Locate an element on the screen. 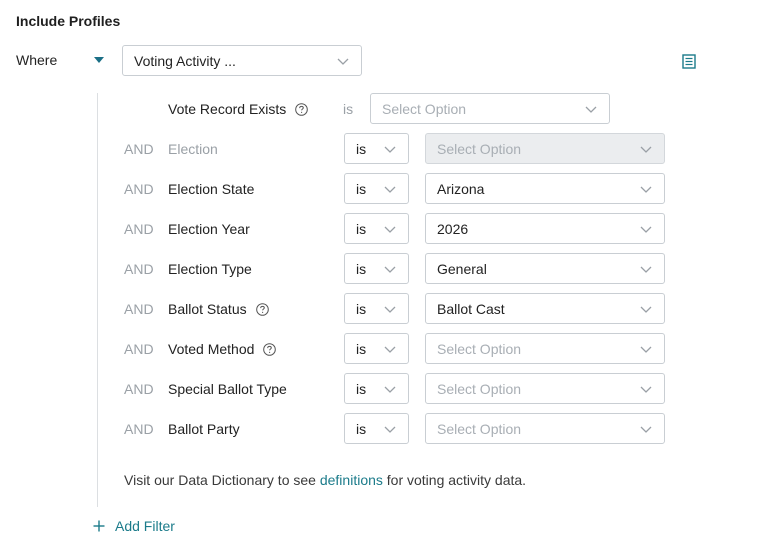 The width and height of the screenshot is (765, 556). section-title: Include Profiles is located at coordinates (68, 21).